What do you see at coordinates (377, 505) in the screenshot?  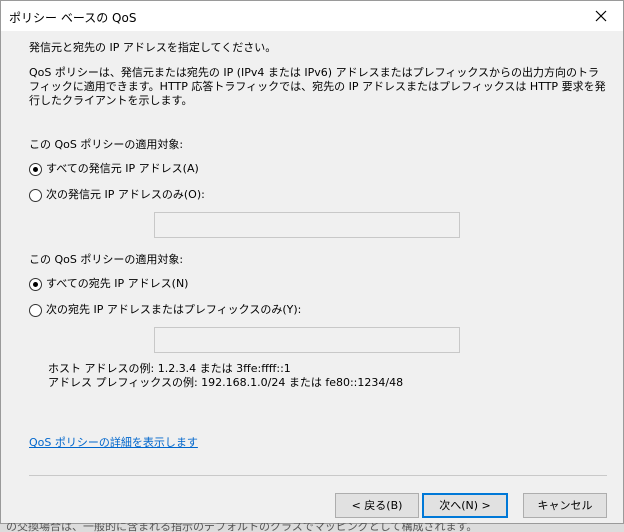 I see `back-button: < 戻る(B)` at bounding box center [377, 505].